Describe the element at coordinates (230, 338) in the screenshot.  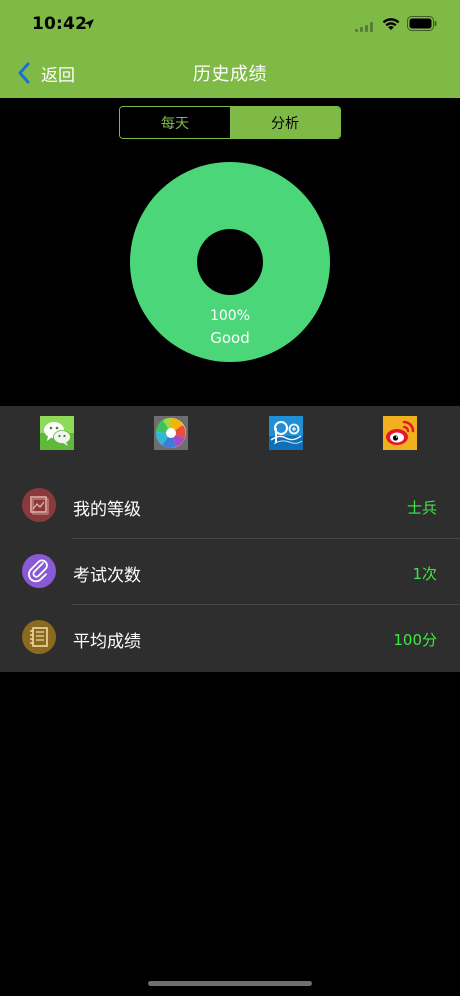
I see `chart-category-label: Good` at that location.